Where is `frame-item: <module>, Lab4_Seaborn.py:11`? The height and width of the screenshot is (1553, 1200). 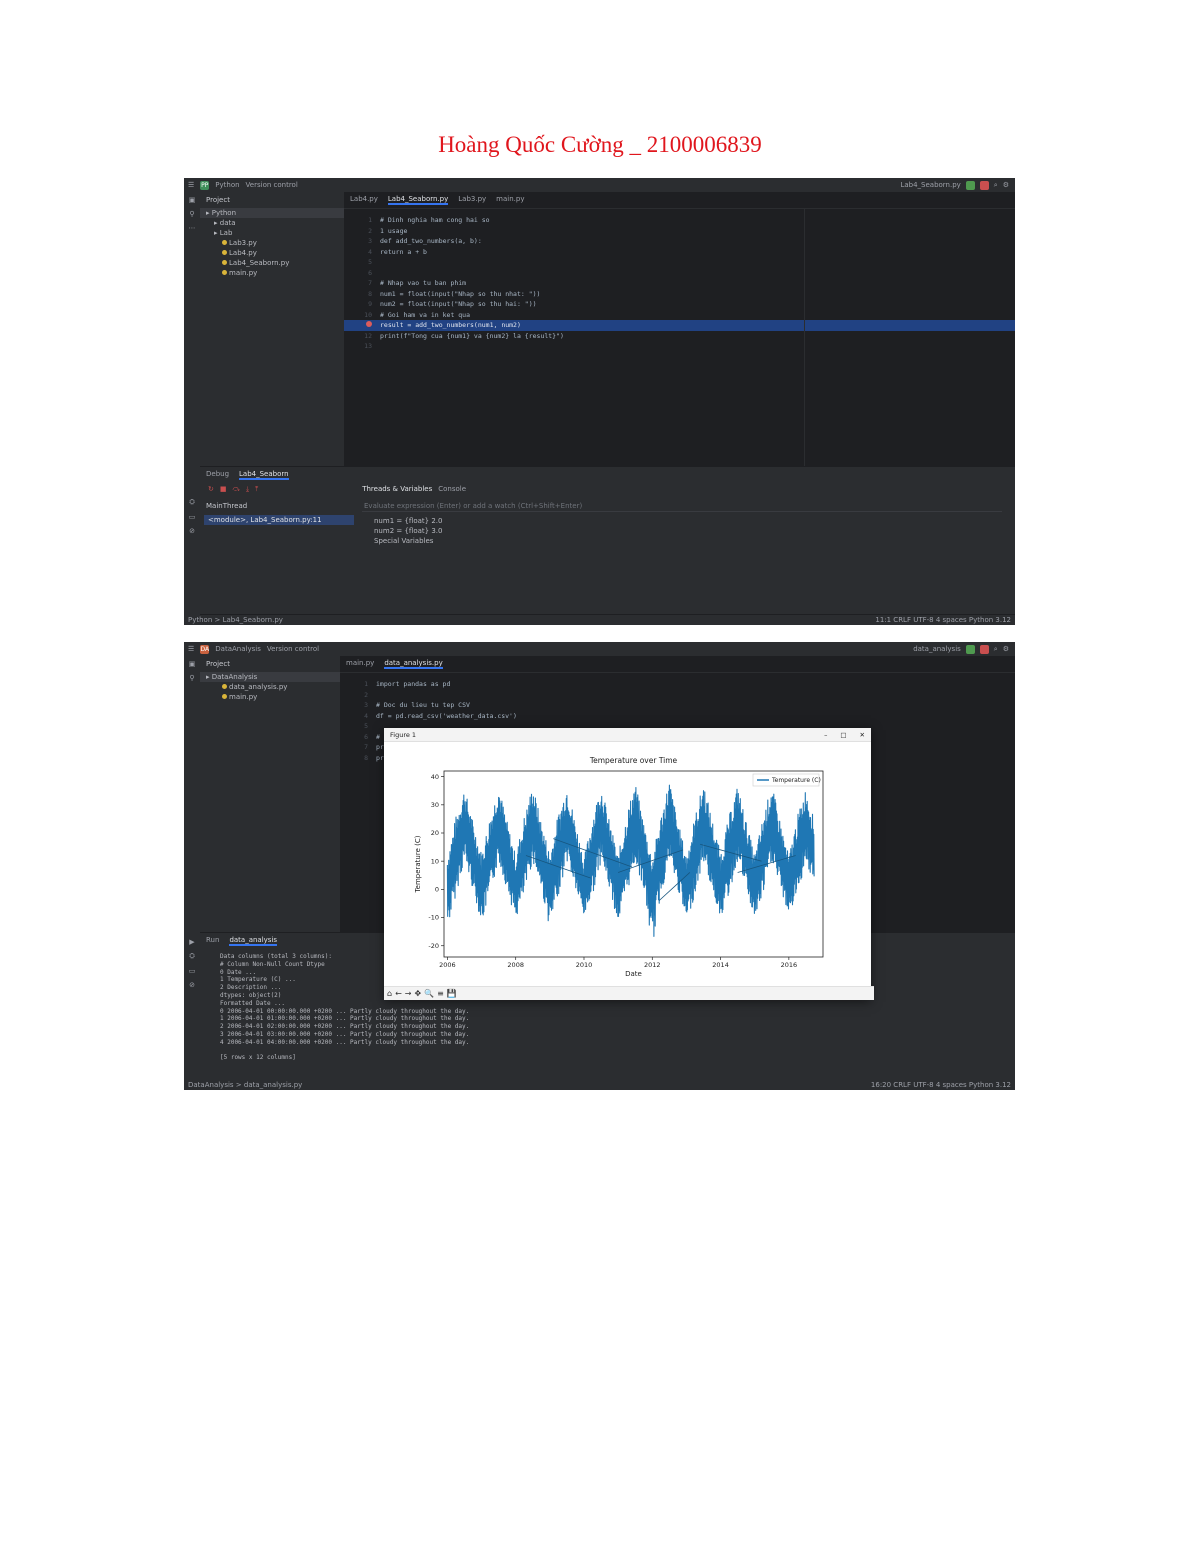 frame-item: <module>, Lab4_Seaborn.py:11 is located at coordinates (279, 520).